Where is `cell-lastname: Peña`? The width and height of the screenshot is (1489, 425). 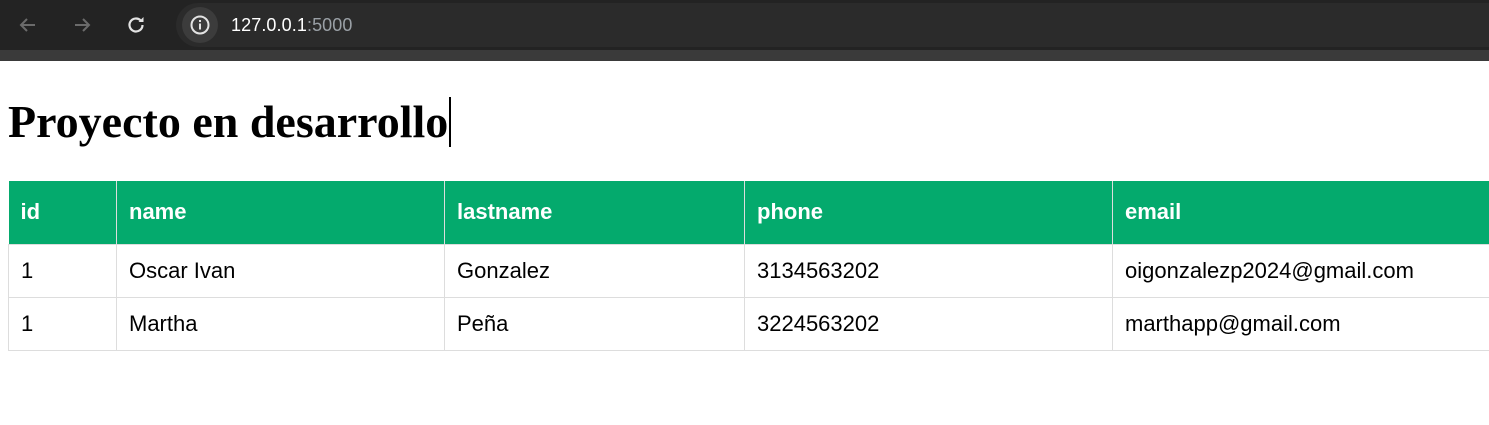 cell-lastname: Peña is located at coordinates (594, 323).